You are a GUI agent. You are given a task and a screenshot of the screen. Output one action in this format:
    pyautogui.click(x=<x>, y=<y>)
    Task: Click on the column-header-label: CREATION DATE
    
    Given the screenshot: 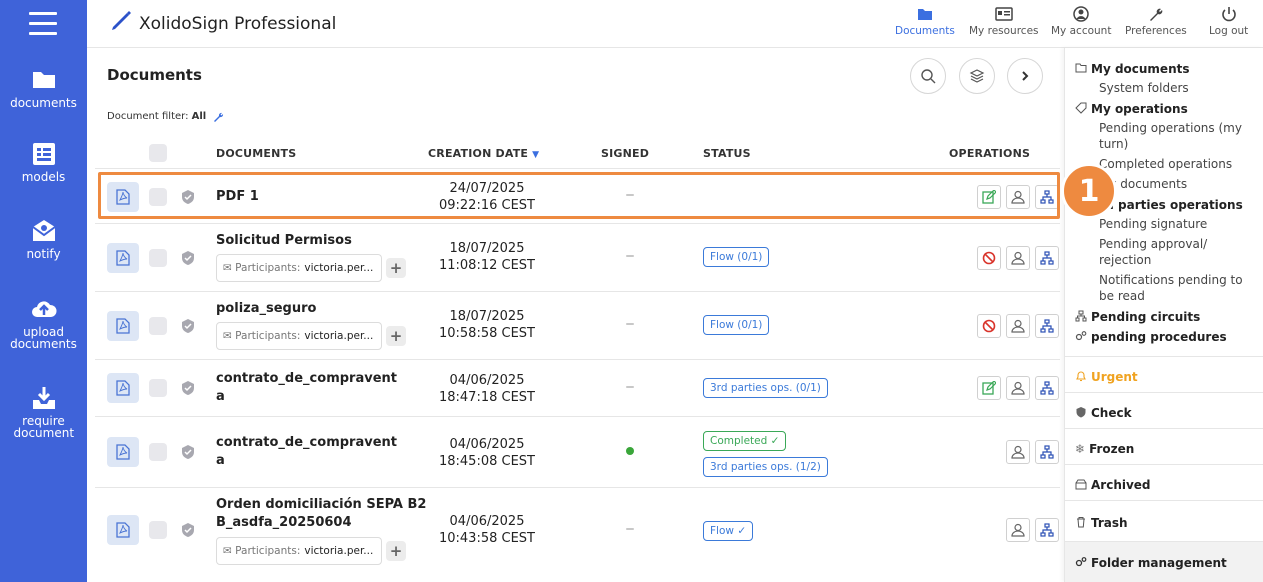 What is the action you would take?
    pyautogui.click(x=478, y=153)
    